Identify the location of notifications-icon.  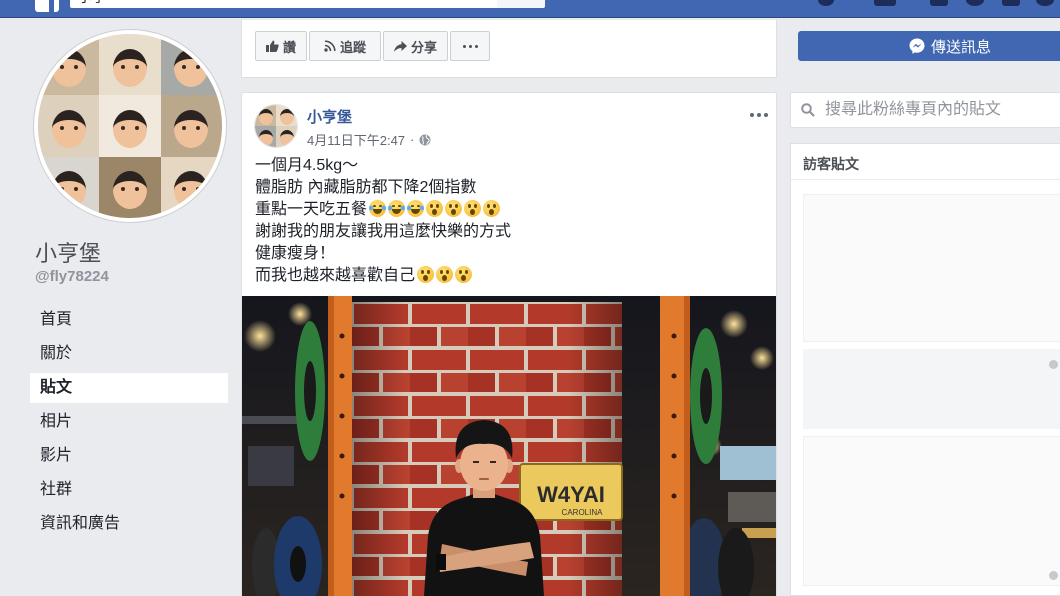
(1011, 3).